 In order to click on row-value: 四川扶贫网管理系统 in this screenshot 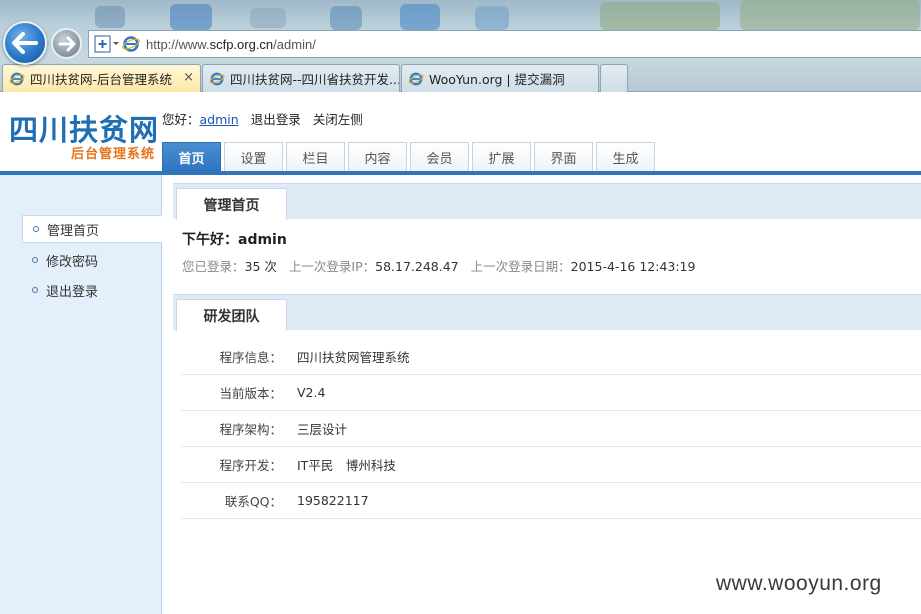, I will do `click(353, 357)`.